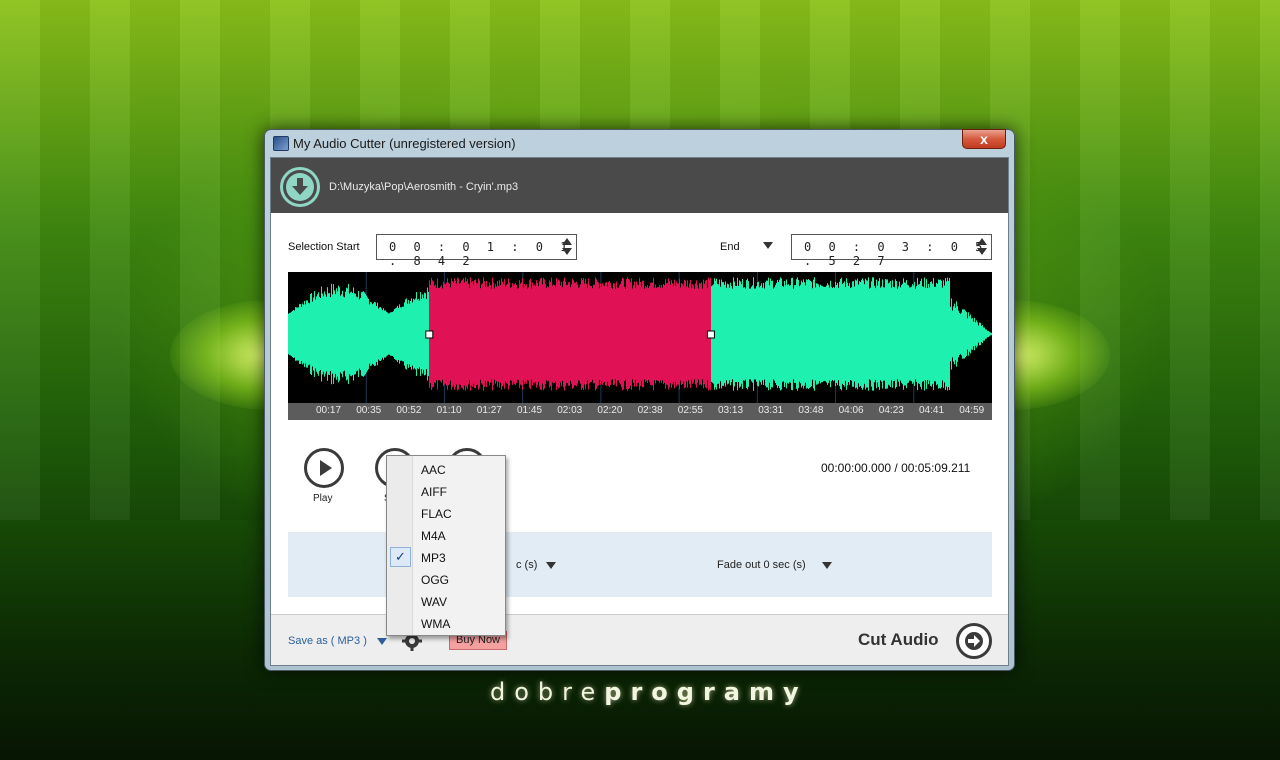 The height and width of the screenshot is (760, 1280). I want to click on logo-bold: programy, so click(706, 692).